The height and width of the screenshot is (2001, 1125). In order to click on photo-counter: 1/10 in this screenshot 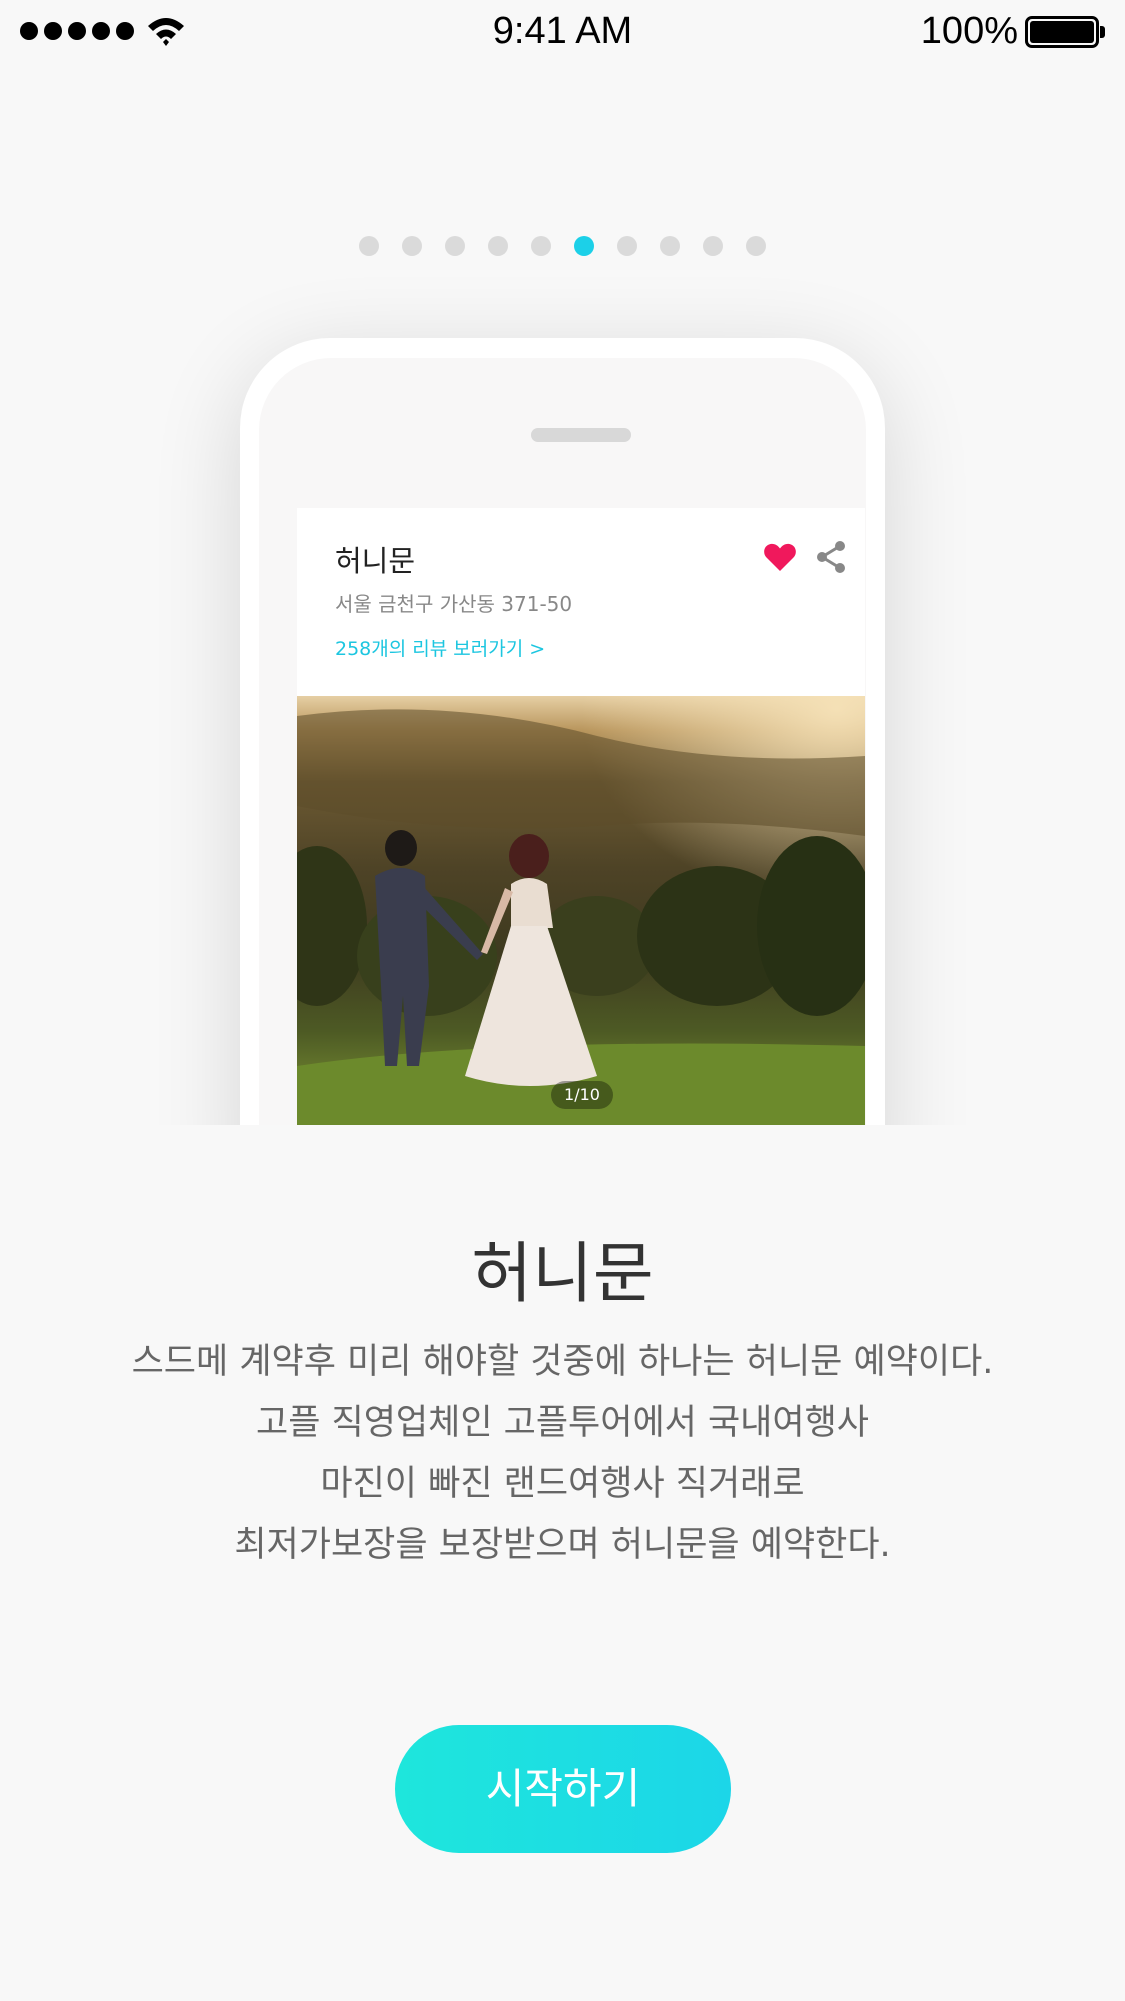, I will do `click(582, 1095)`.